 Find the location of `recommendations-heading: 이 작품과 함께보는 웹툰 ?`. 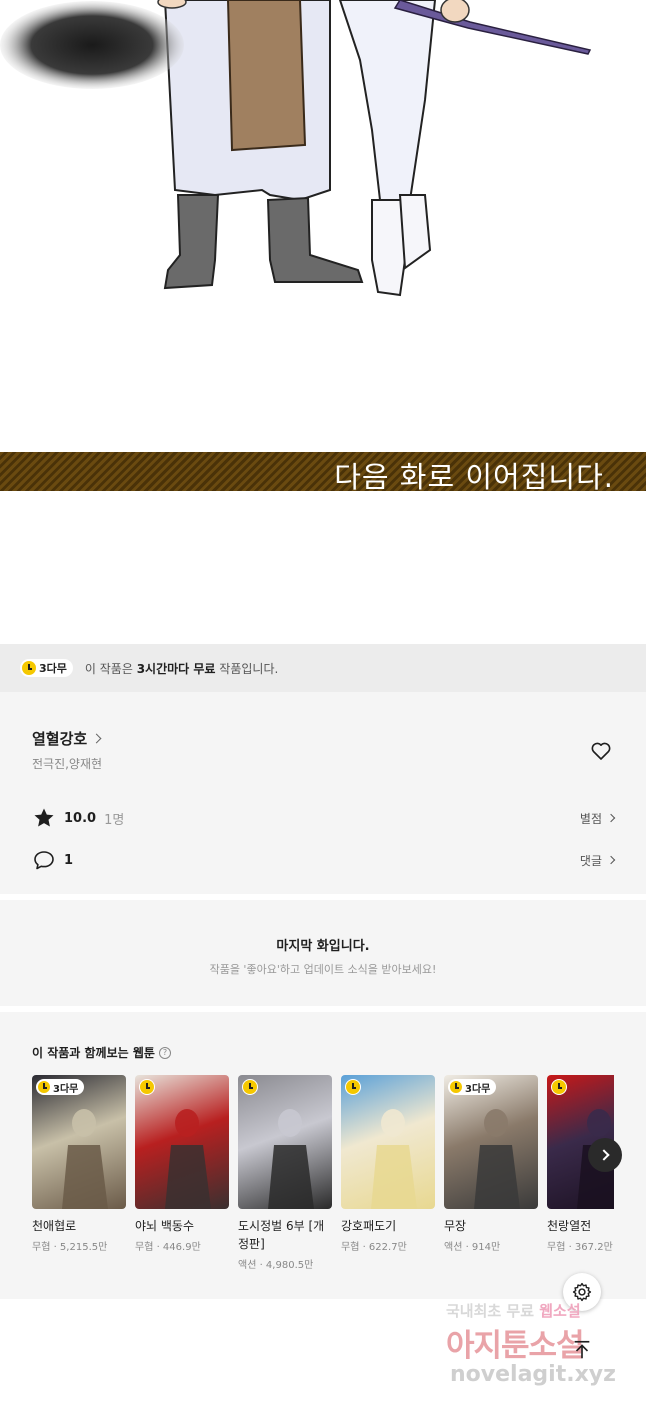

recommendations-heading: 이 작품과 함께보는 웹툰 ? is located at coordinates (101, 1052).